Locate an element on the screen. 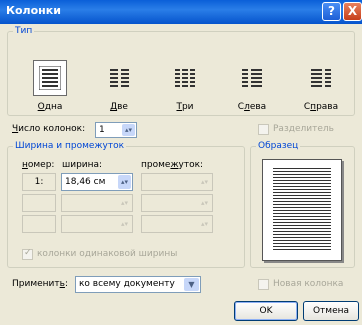 This screenshot has height=325, width=362. row2-spacing-stepper: ▴▾ is located at coordinates (177, 203).